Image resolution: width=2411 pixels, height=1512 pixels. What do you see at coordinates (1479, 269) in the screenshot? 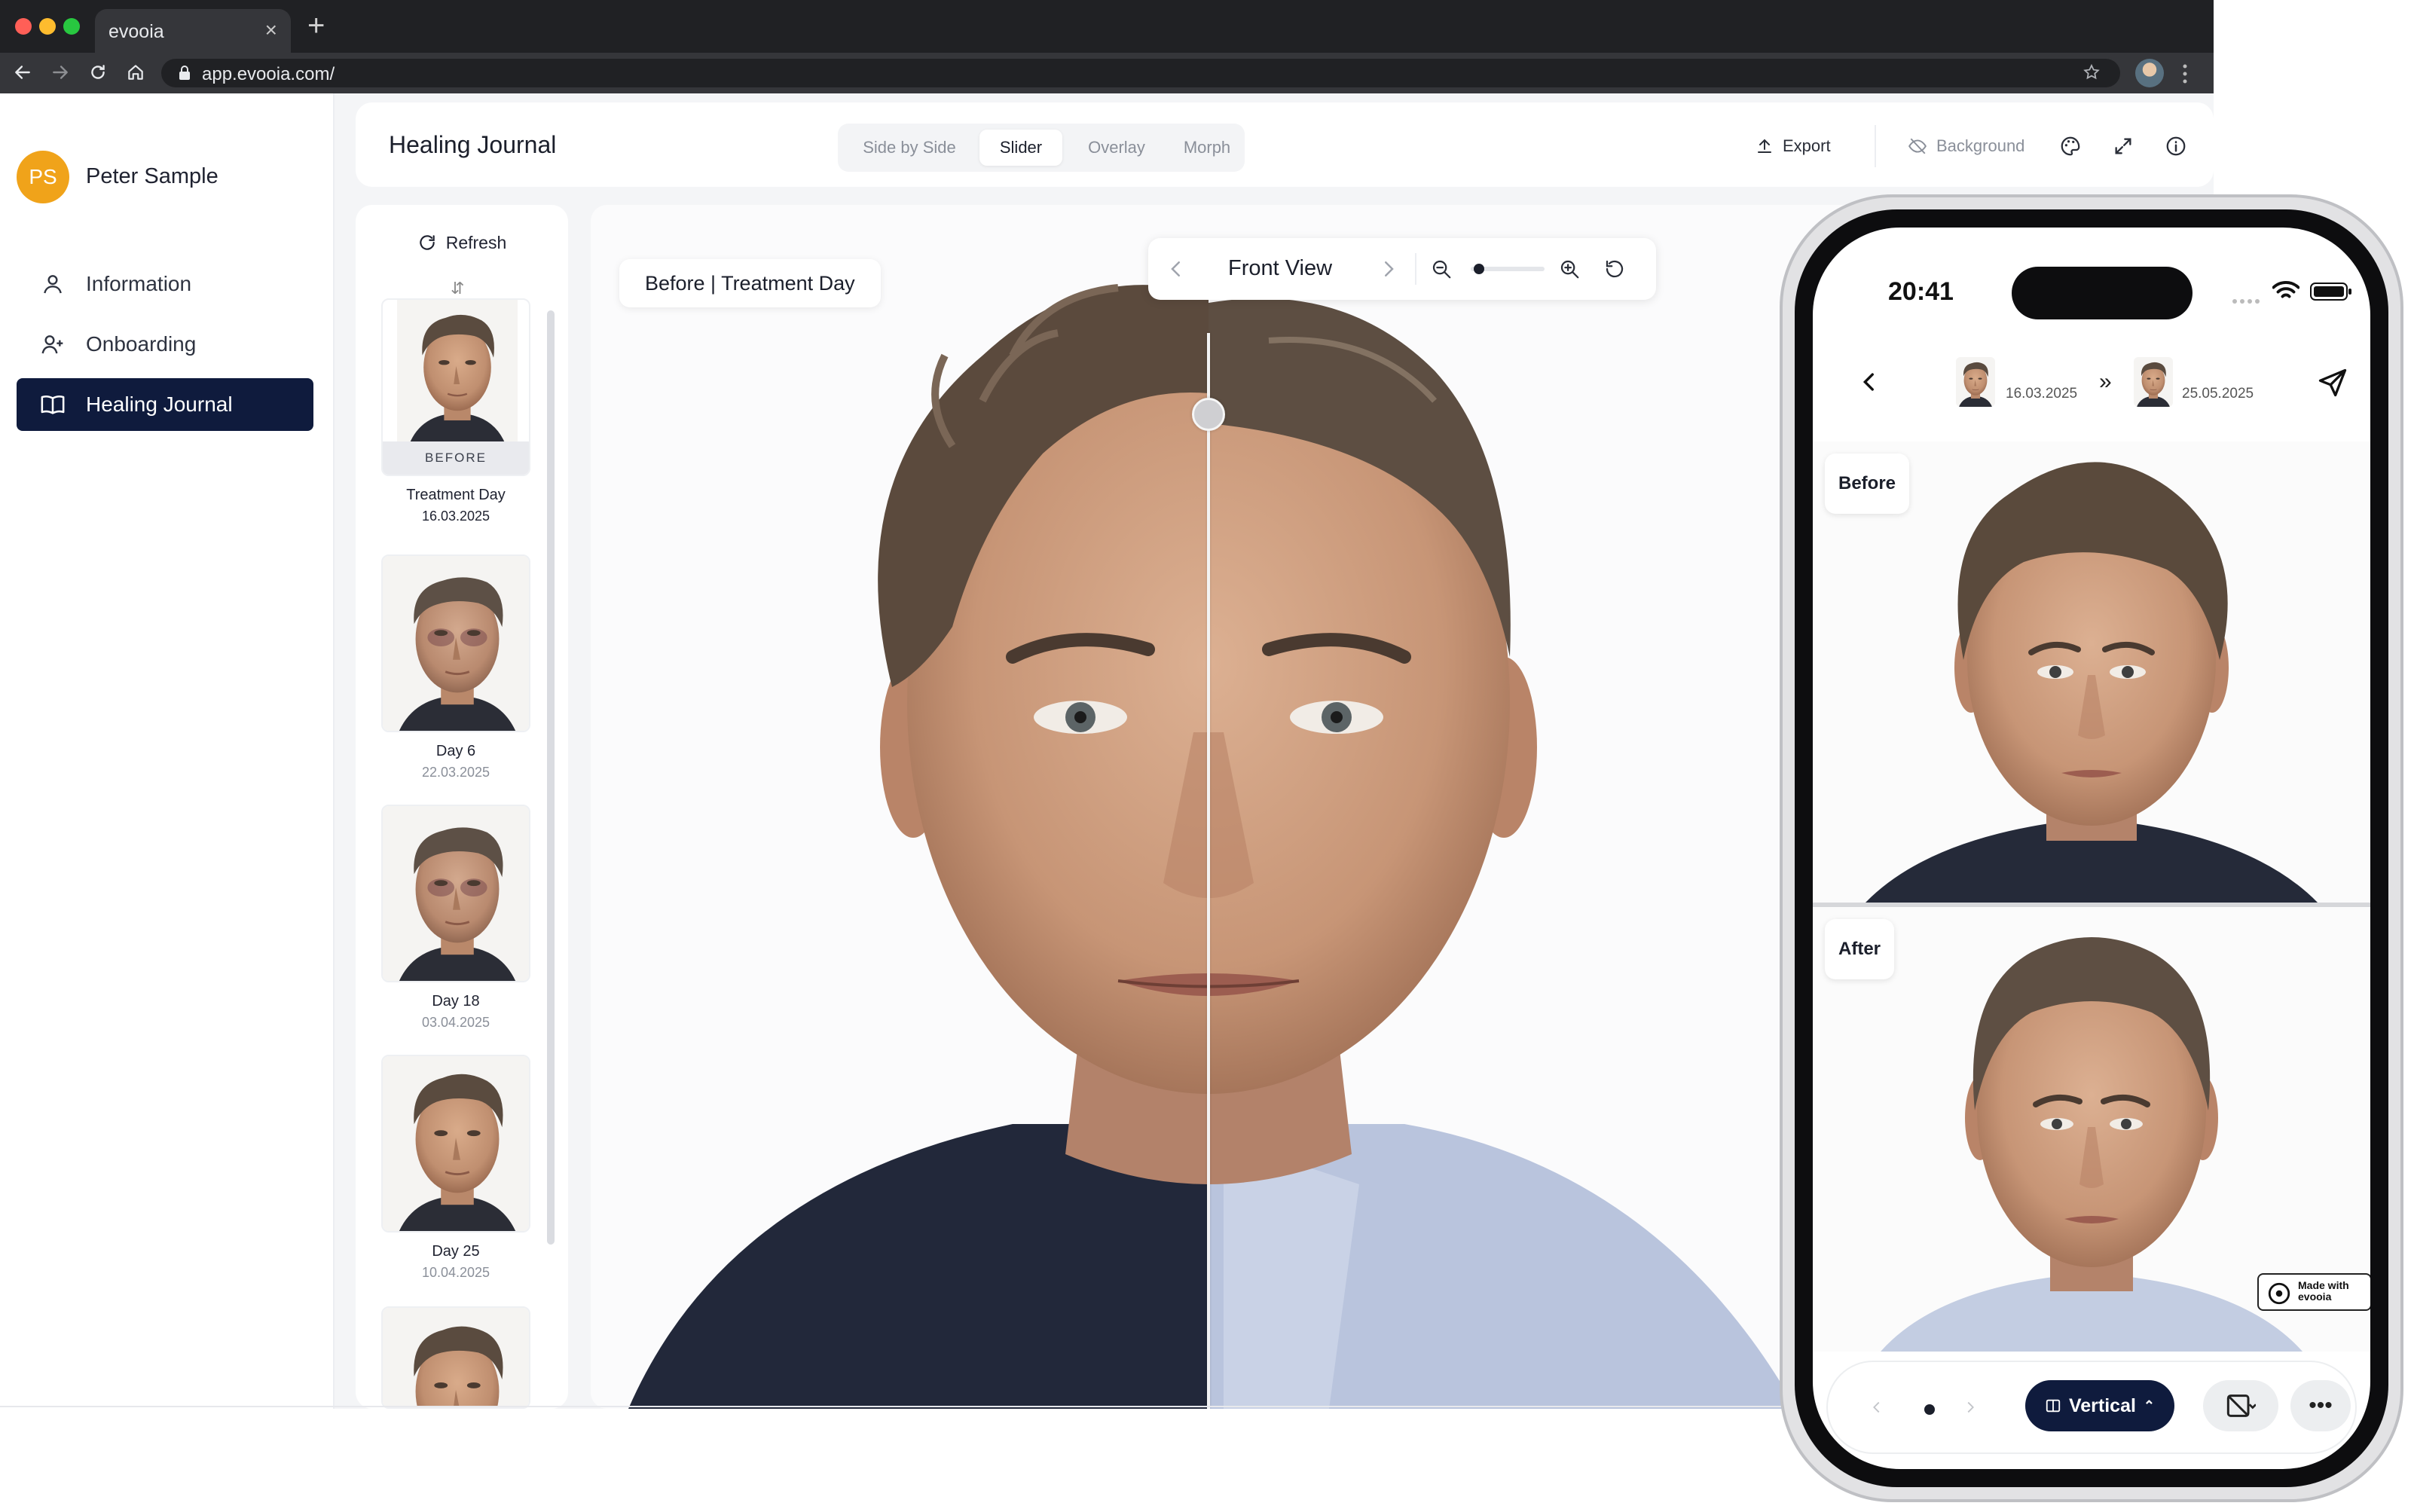
I see `zoom-slider-handle` at bounding box center [1479, 269].